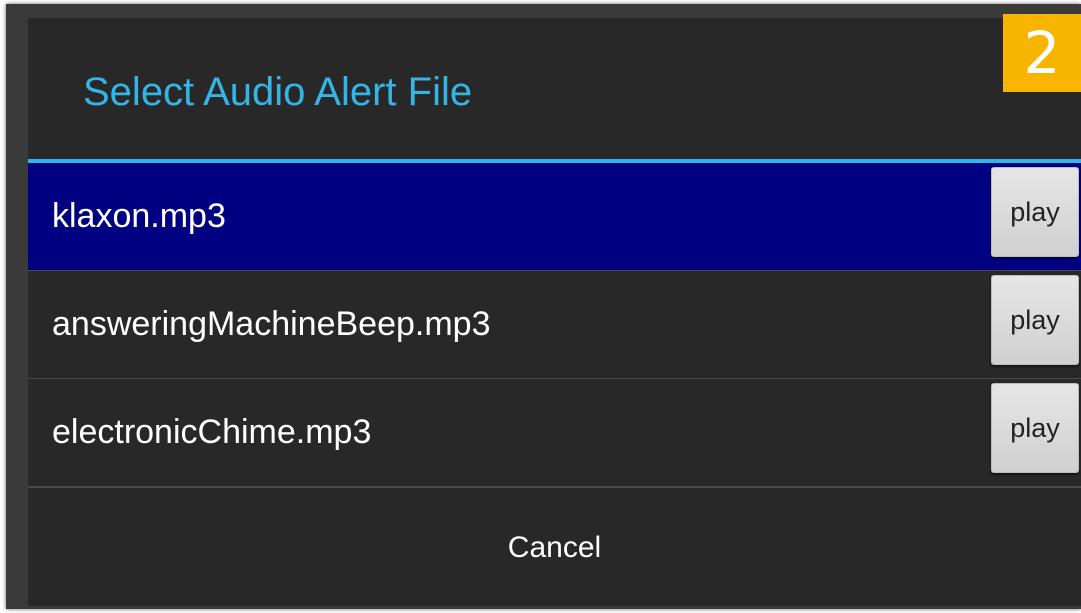  I want to click on list-item-label: electronicChime.mp3, so click(212, 432).